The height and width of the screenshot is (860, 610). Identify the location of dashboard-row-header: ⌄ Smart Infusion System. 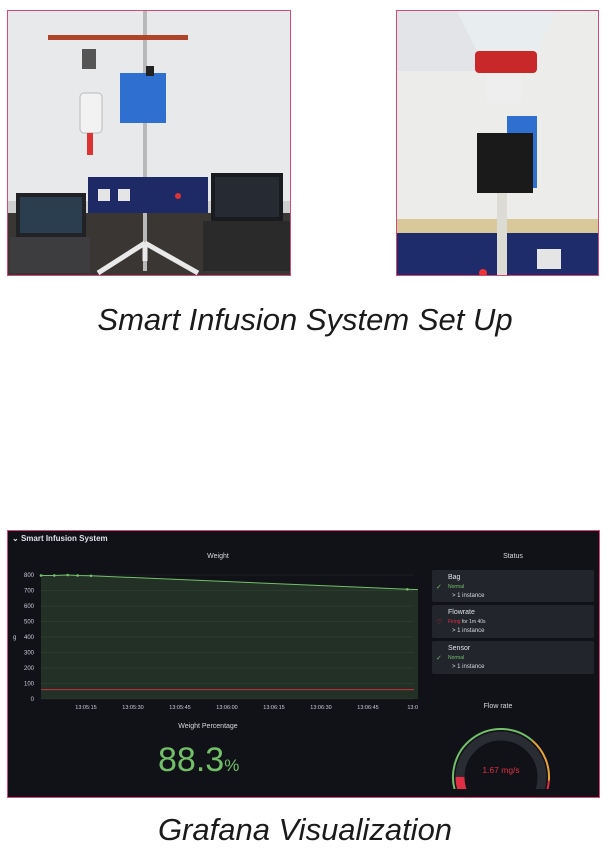
(60, 538).